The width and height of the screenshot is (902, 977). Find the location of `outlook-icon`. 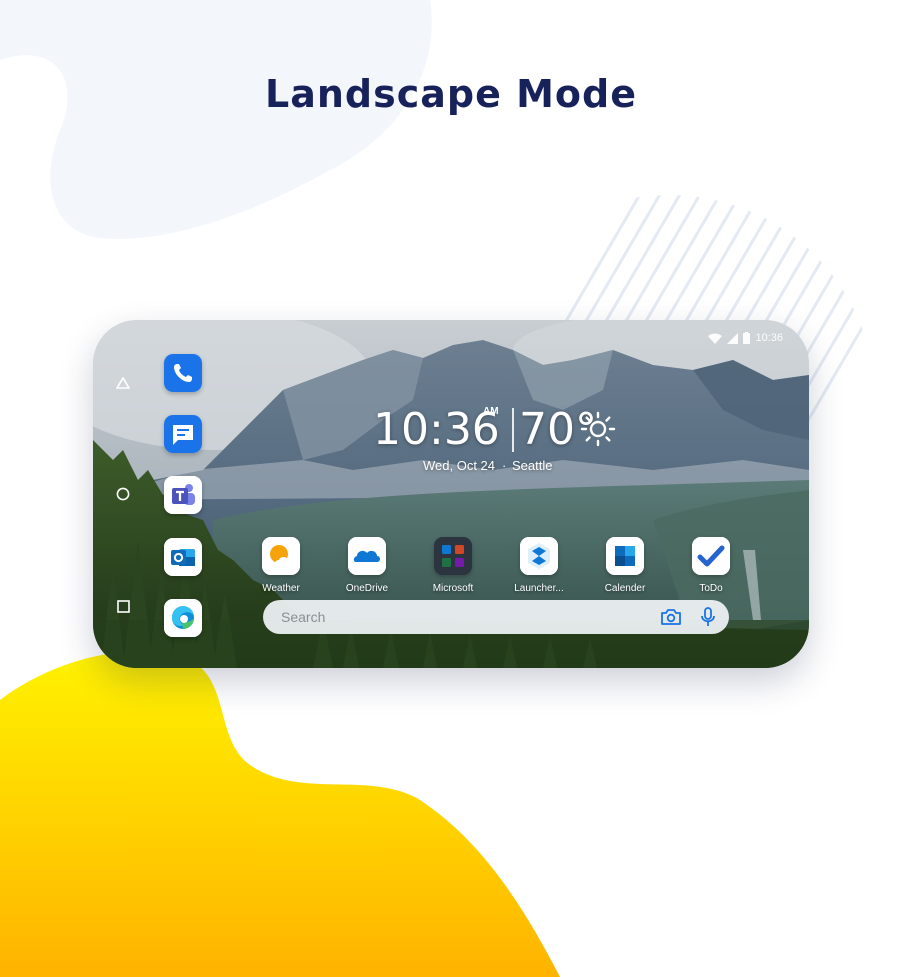

outlook-icon is located at coordinates (183, 557).